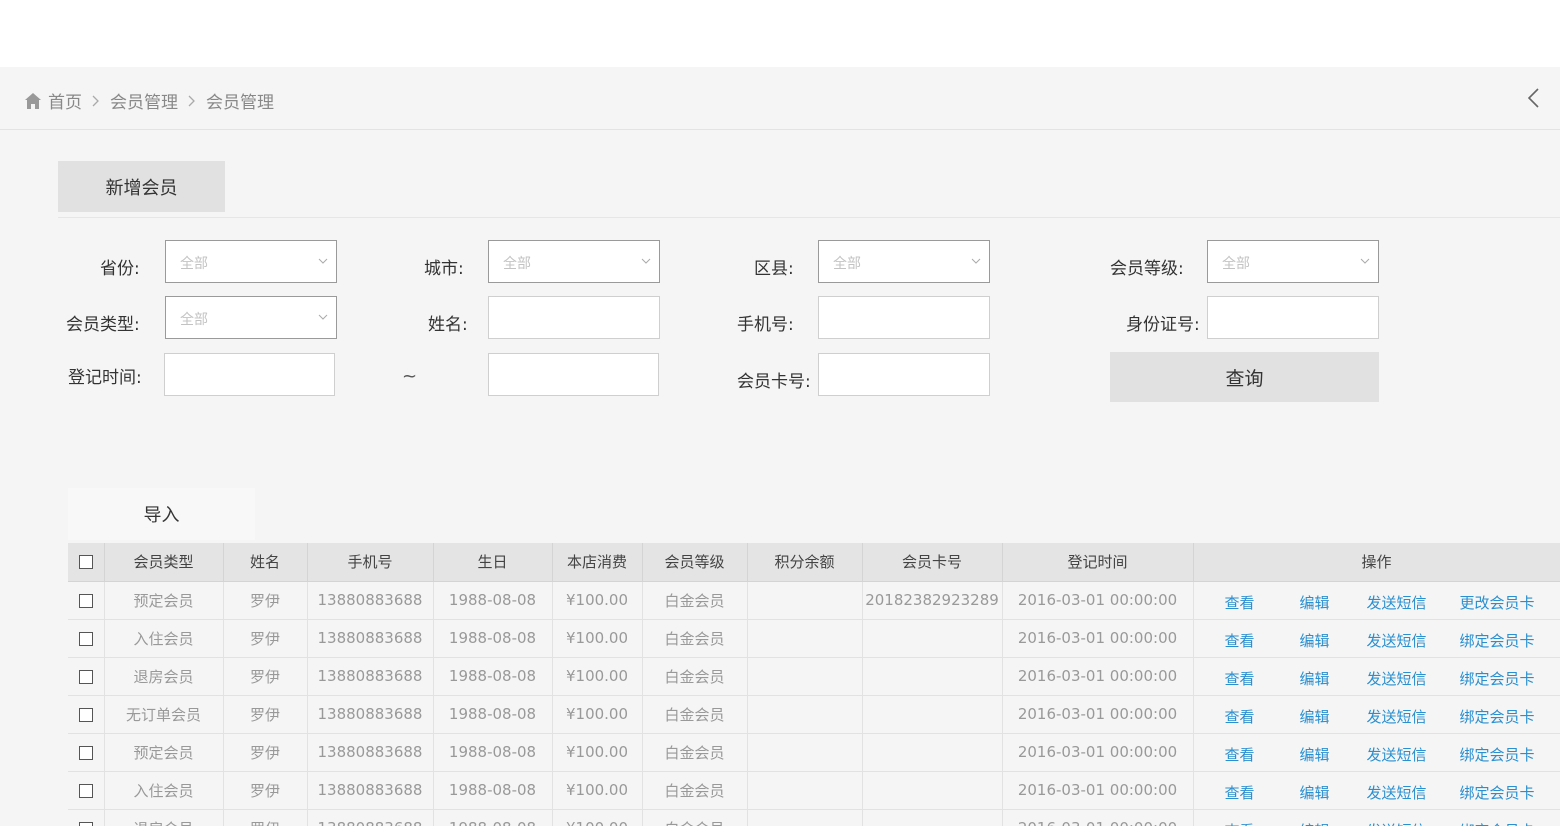 Image resolution: width=1560 pixels, height=826 pixels. I want to click on add-member-button: 新增会员, so click(141, 186).